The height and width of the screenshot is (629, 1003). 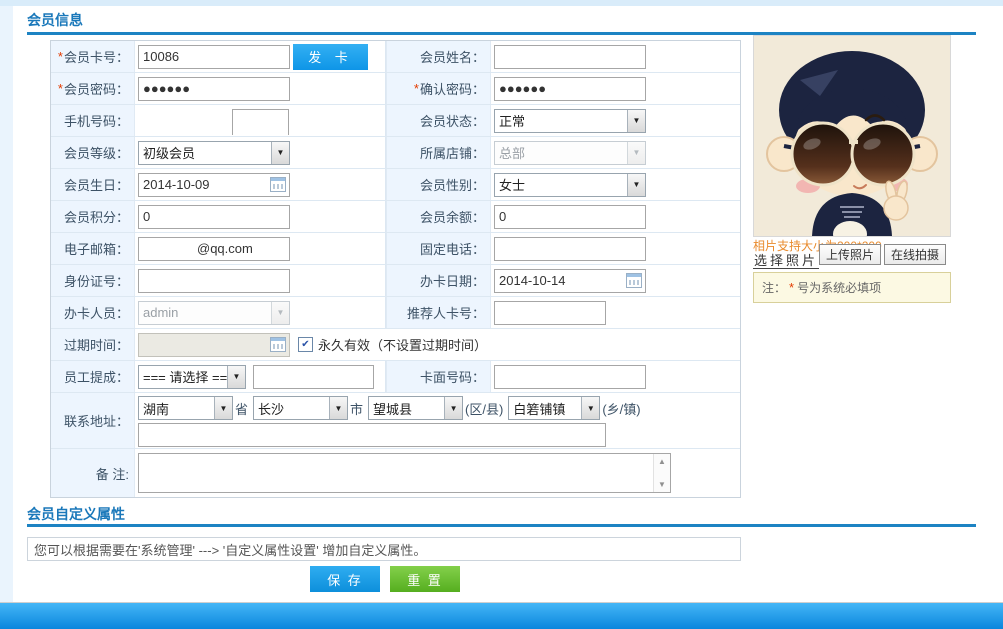 I want to click on level-select: 初级会员 ▼, so click(x=214, y=152).